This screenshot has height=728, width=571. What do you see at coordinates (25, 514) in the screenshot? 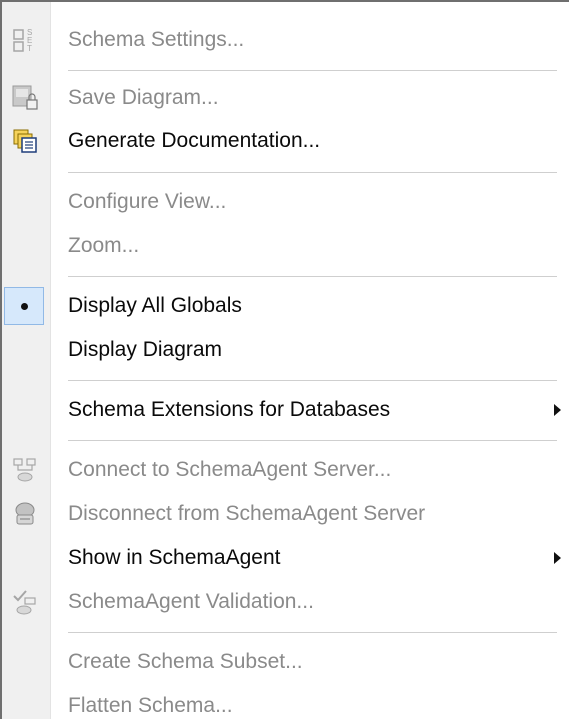
I see `disconnect-server-icon` at bounding box center [25, 514].